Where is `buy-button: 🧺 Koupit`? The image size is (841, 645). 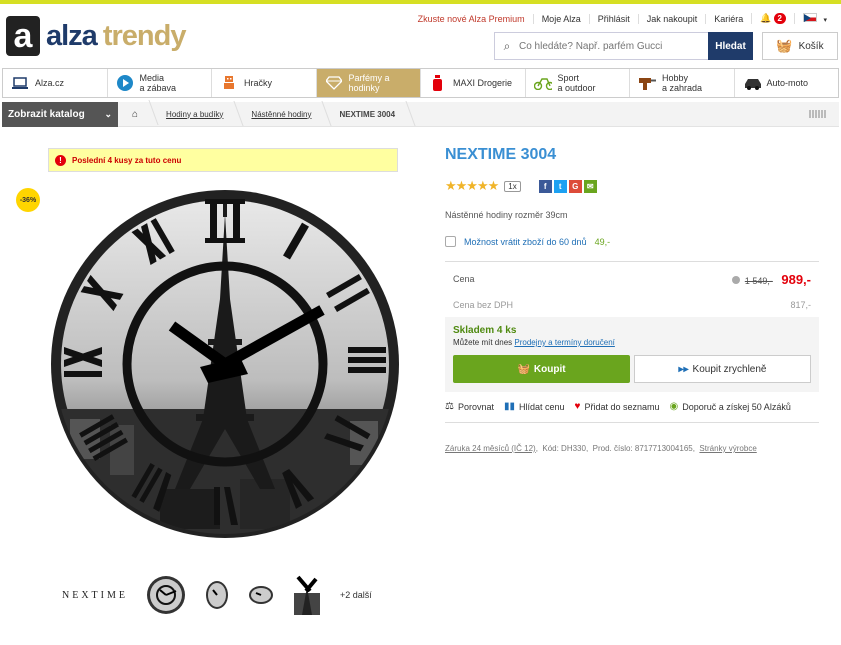 buy-button: 🧺 Koupit is located at coordinates (541, 369).